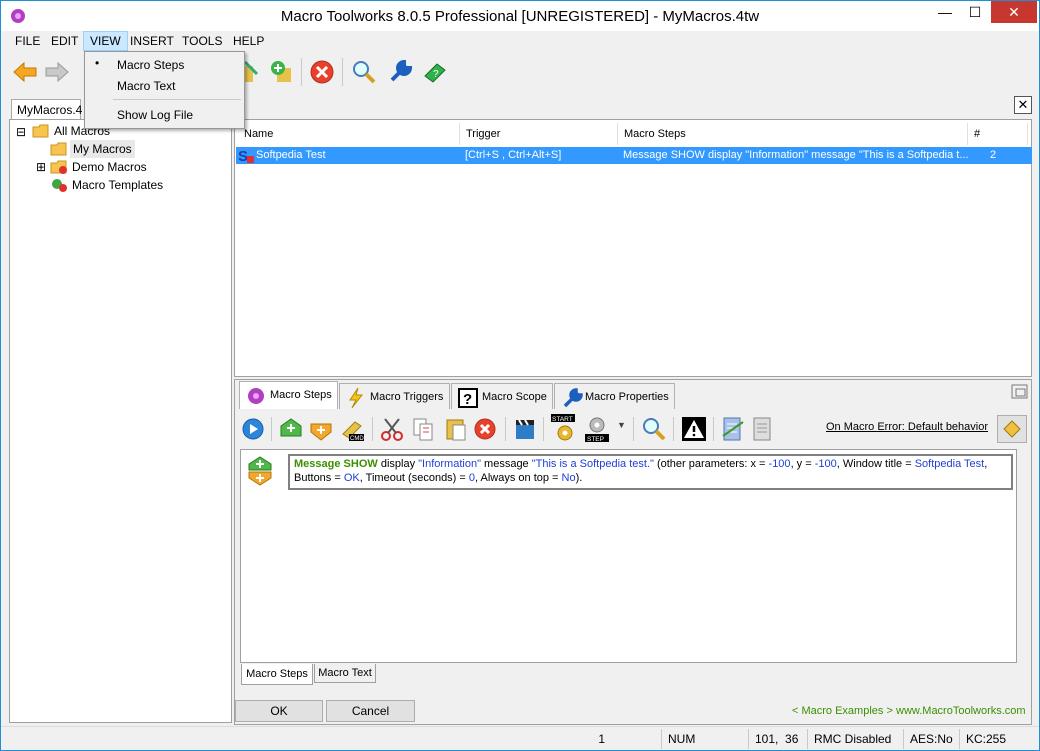 This screenshot has height=751, width=1040. I want to click on macro-examples-link: < Macro Examples >, so click(842, 711).